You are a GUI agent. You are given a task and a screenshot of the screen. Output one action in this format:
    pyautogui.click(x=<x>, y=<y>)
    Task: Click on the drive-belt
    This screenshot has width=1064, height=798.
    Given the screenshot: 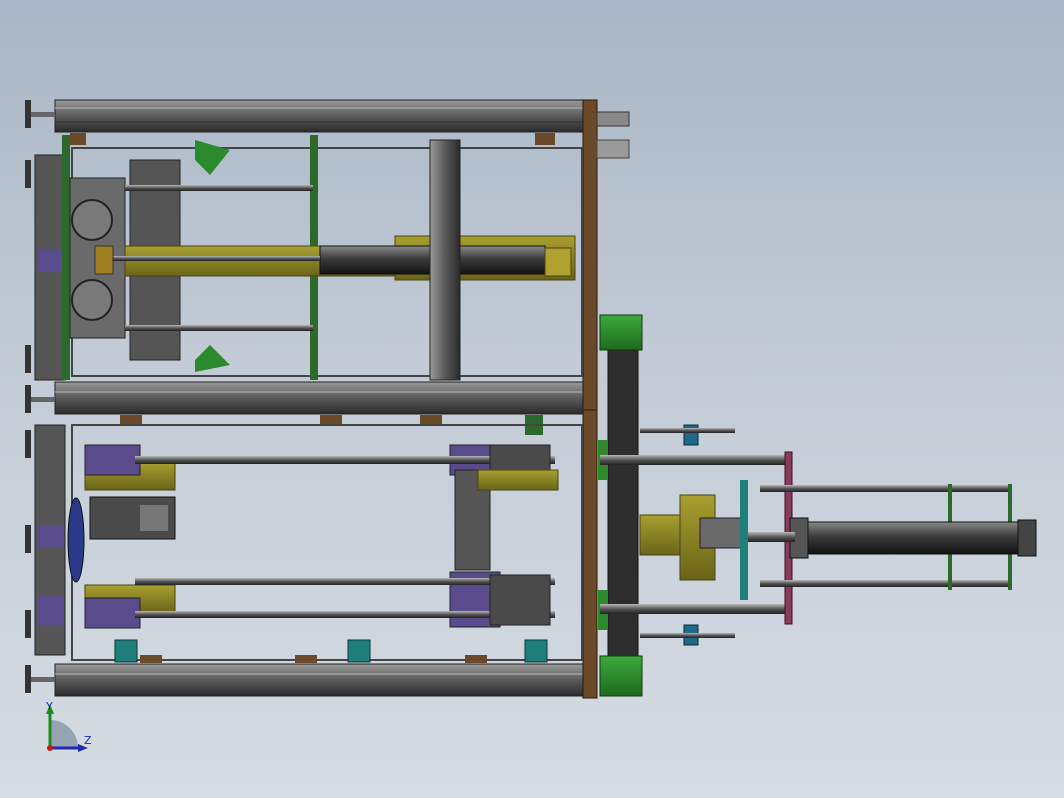 What is the action you would take?
    pyautogui.click(x=76, y=540)
    